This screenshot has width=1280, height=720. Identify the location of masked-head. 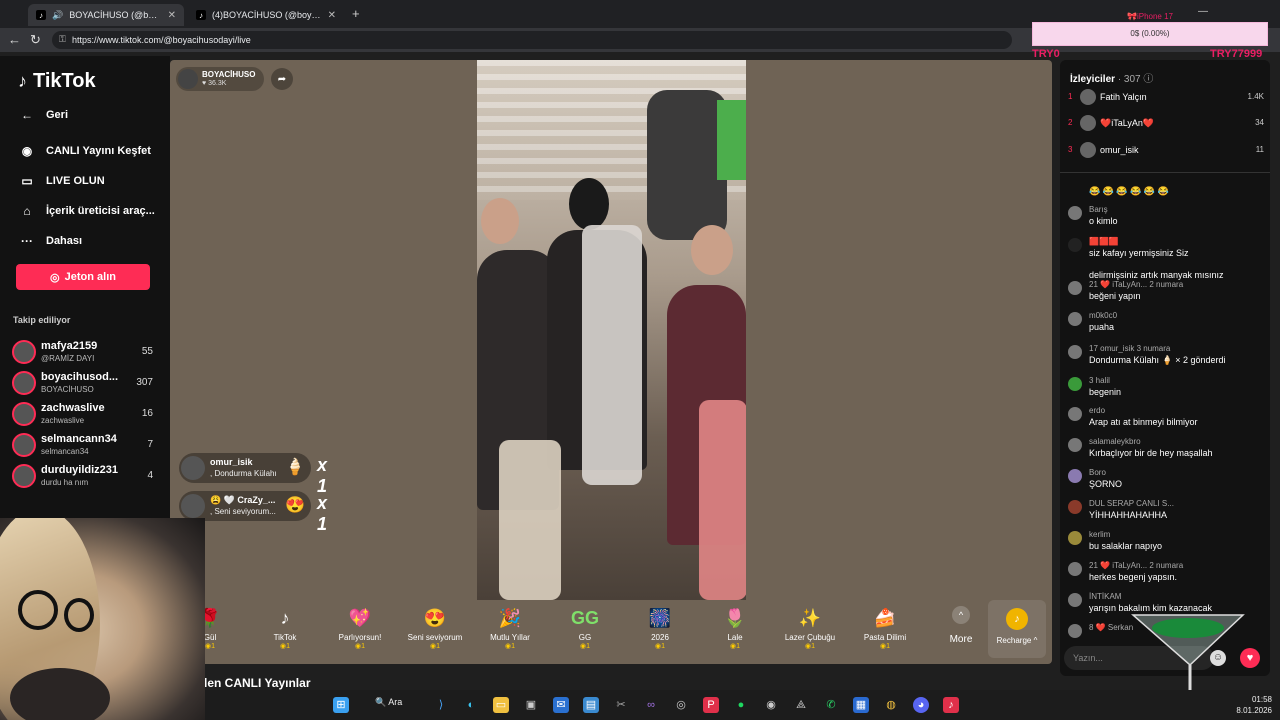
(589, 204).